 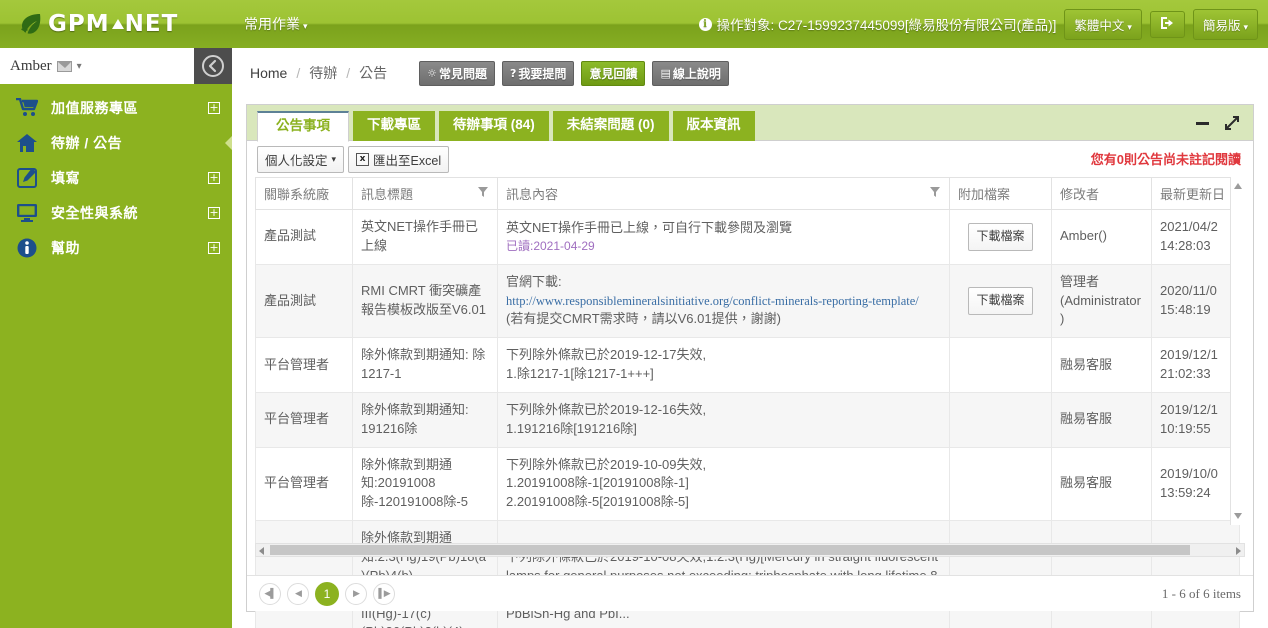 I want to click on cell-system: 平台管理者, so click(x=304, y=419).